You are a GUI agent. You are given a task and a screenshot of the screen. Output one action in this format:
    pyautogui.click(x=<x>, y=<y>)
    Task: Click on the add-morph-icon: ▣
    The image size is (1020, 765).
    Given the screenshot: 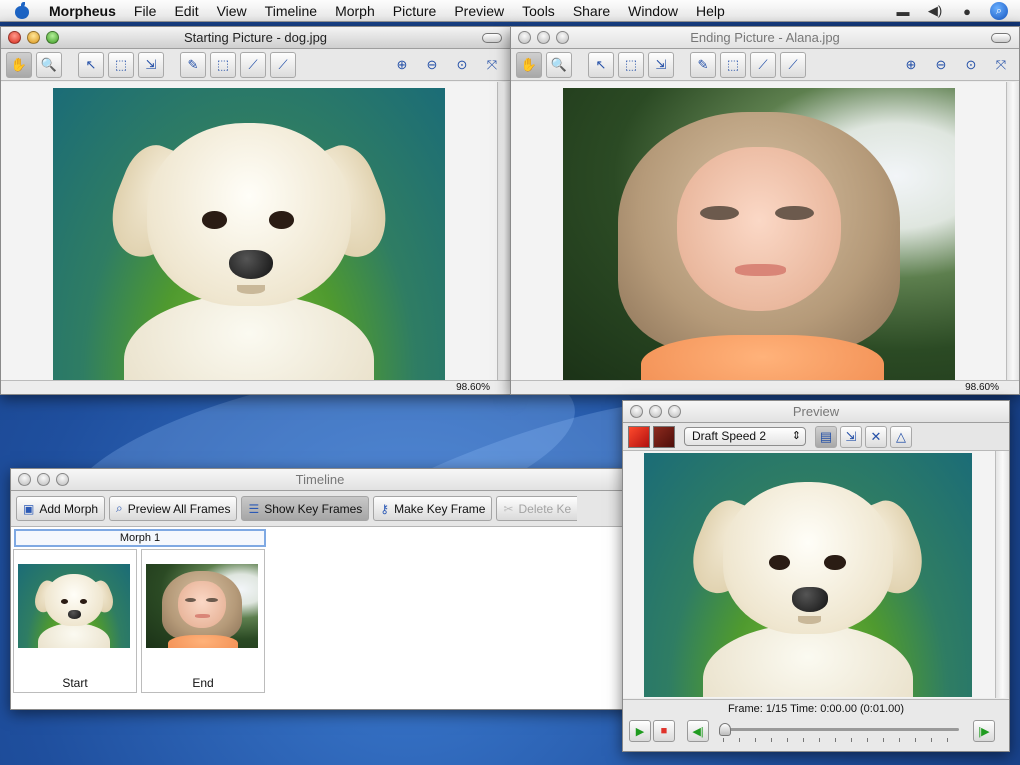 What is the action you would take?
    pyautogui.click(x=29, y=508)
    